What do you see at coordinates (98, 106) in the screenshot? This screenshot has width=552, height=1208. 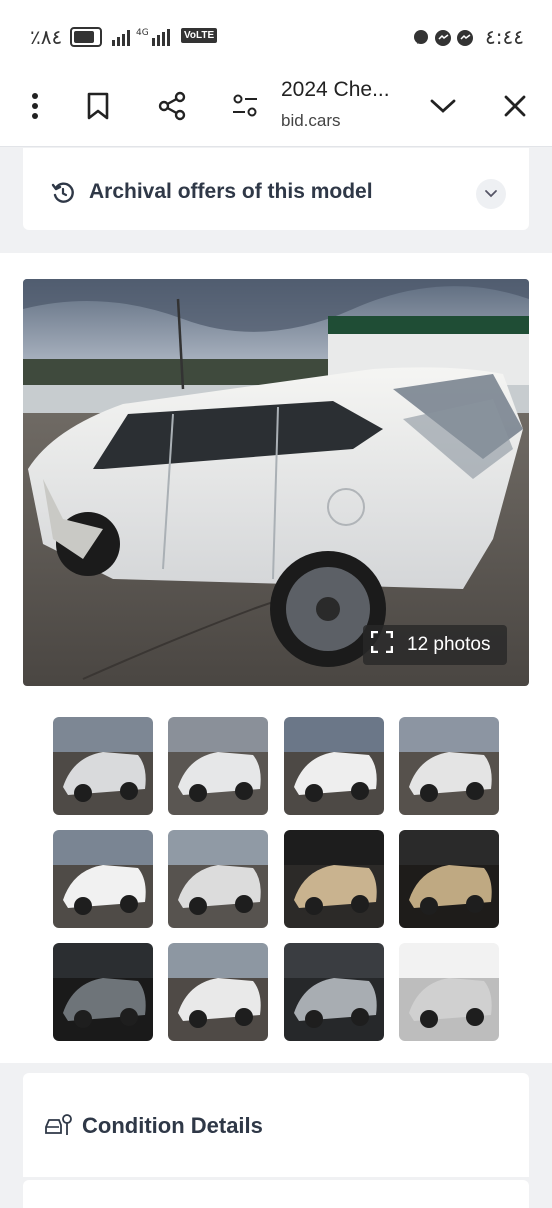 I see `bookmark-icon` at bounding box center [98, 106].